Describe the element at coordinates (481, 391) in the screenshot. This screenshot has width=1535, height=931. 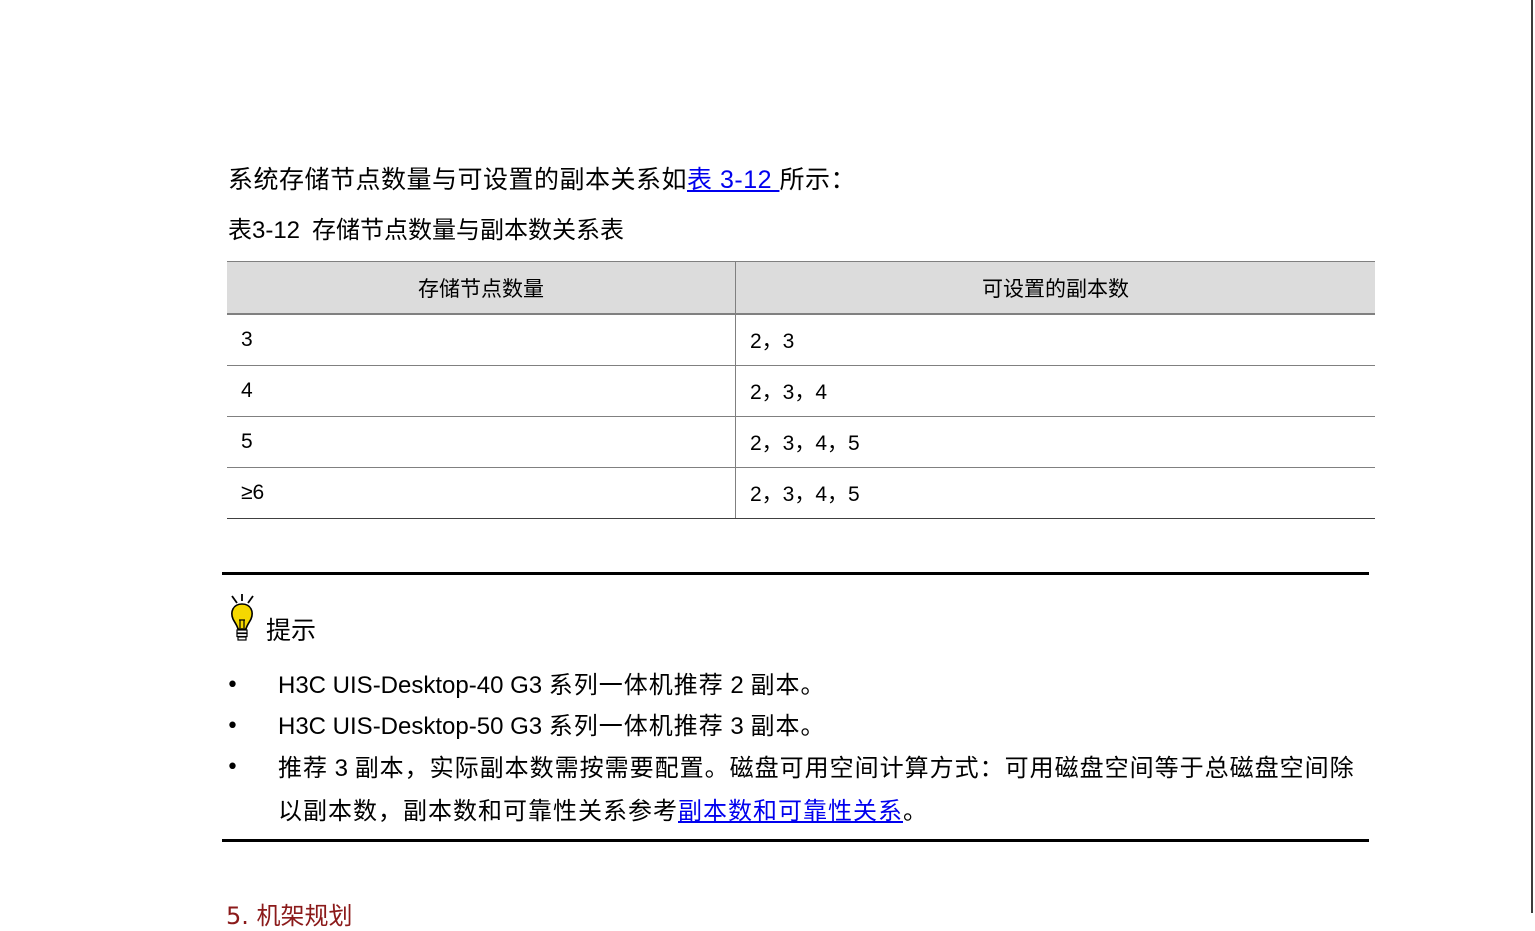
I see `cell-node-count: 4` at that location.